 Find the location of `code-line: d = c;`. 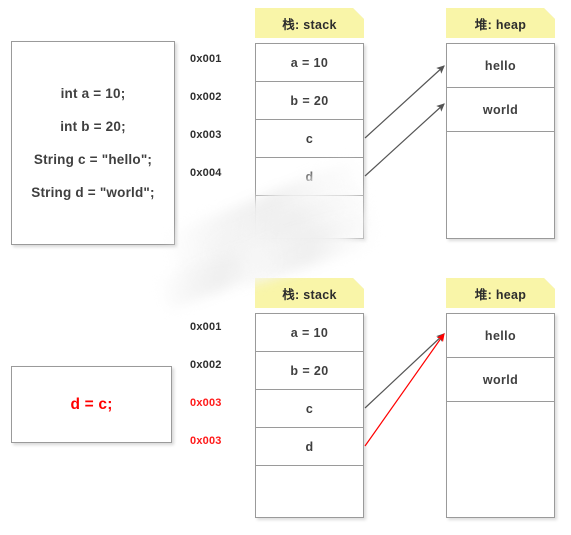

code-line: d = c; is located at coordinates (91, 404).